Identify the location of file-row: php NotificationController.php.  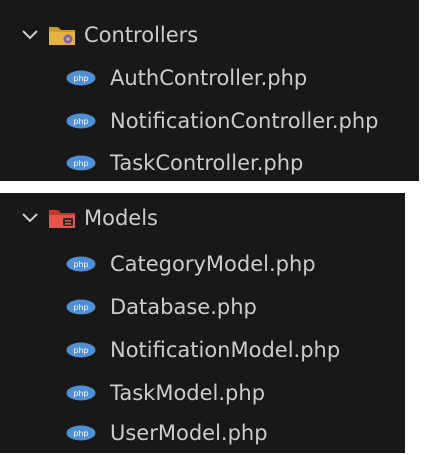
(209, 121).